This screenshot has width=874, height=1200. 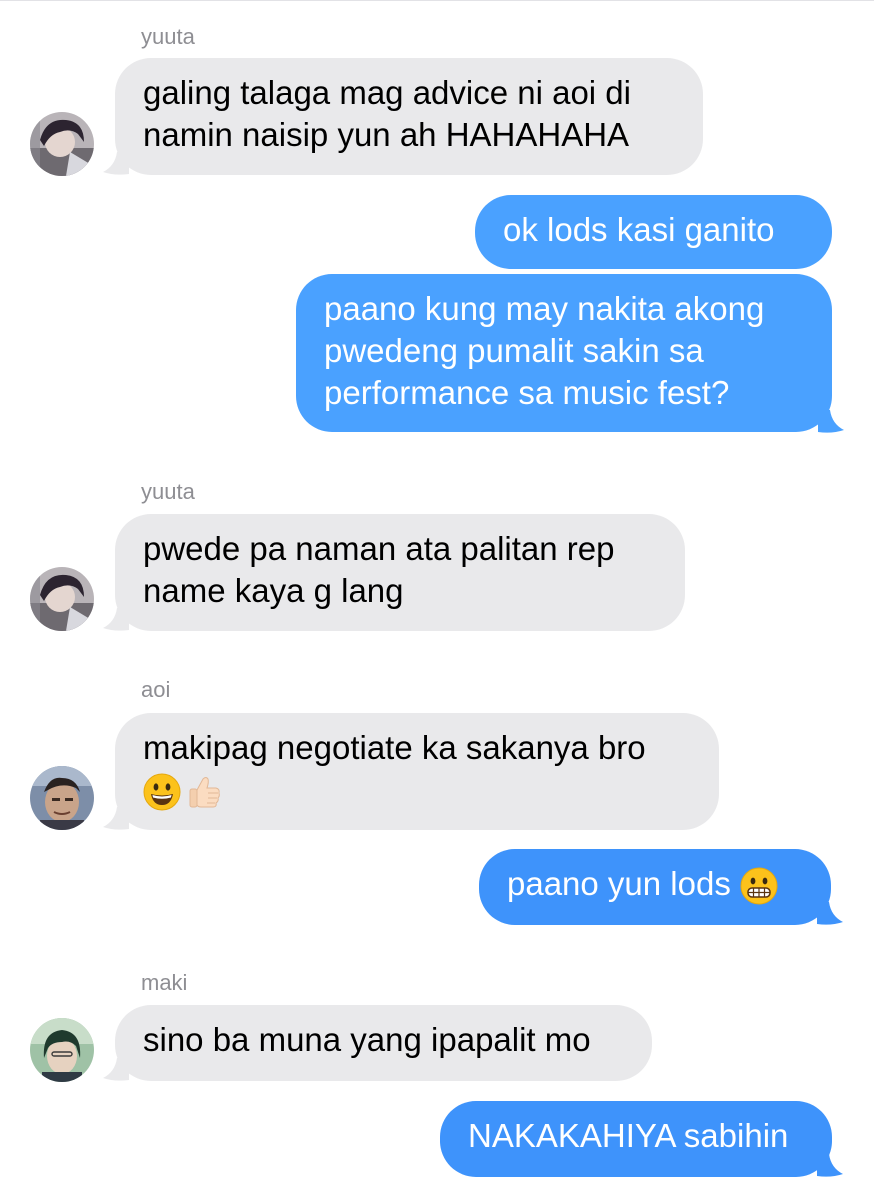 I want to click on message-text-line: name kaya g lang, so click(x=273, y=590).